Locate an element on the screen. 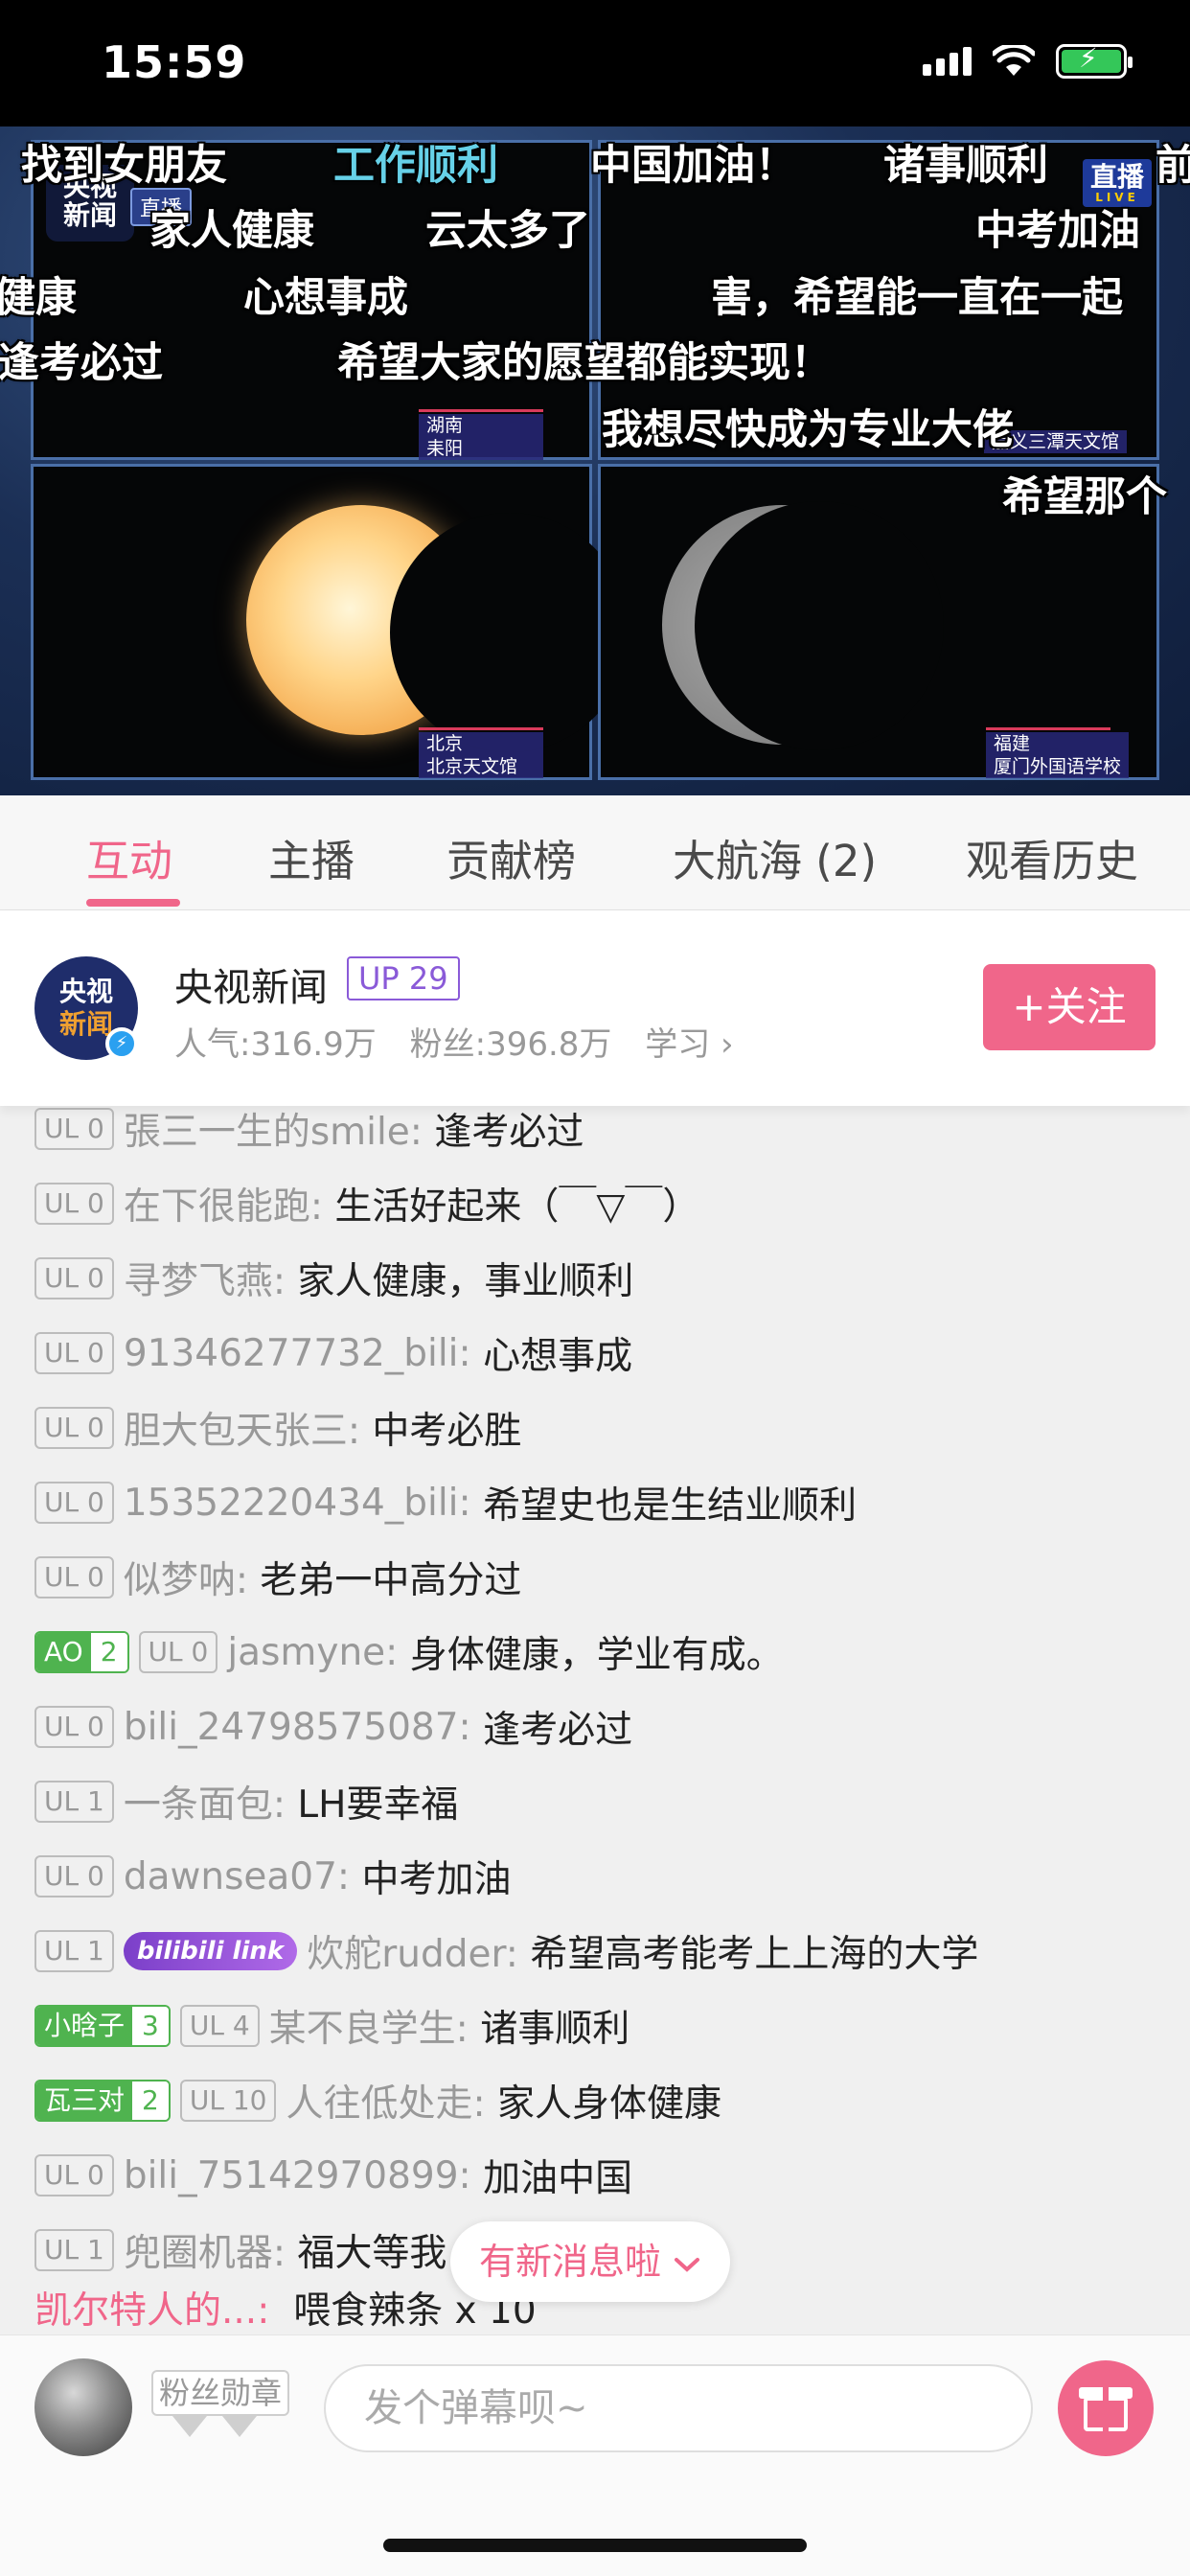  danmaku-text: 诸事顺利 is located at coordinates (966, 166).